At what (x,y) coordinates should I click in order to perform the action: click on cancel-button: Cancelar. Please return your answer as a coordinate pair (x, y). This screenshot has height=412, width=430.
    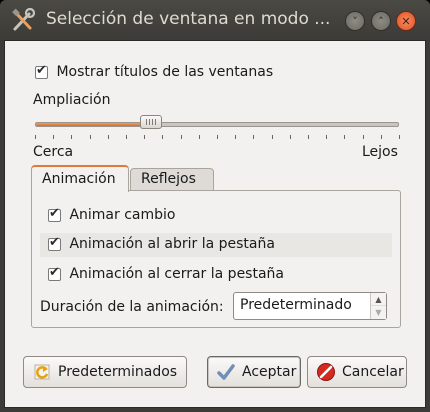
    Looking at the image, I should click on (357, 372).